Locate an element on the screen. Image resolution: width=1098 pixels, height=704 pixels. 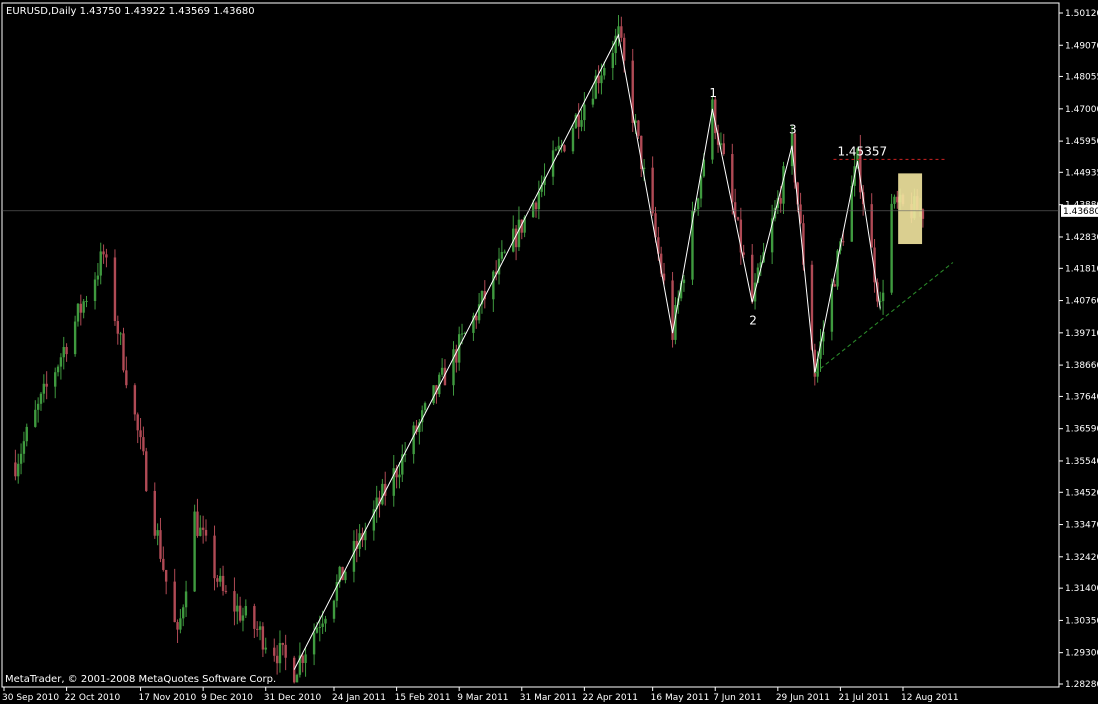
x-tick-label: 21 Jul 2011 is located at coordinates (863, 698).